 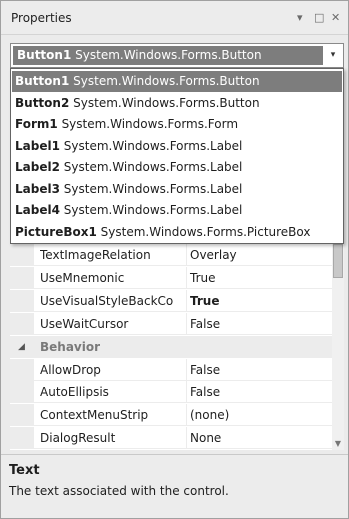 What do you see at coordinates (319, 17) in the screenshot?
I see `maximize-icon: □` at bounding box center [319, 17].